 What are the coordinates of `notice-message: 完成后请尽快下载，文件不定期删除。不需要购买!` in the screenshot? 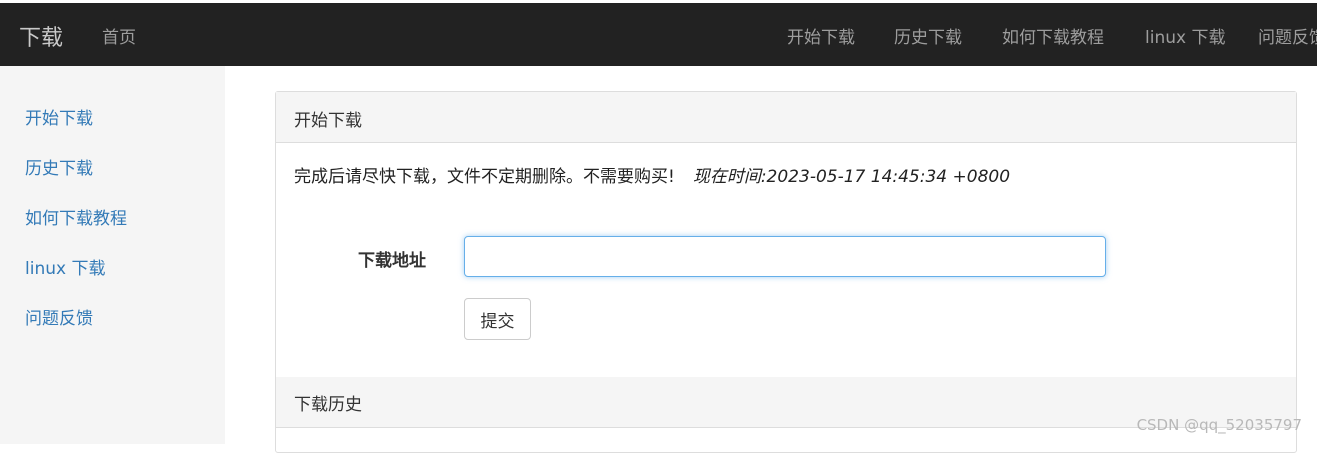 It's located at (484, 177).